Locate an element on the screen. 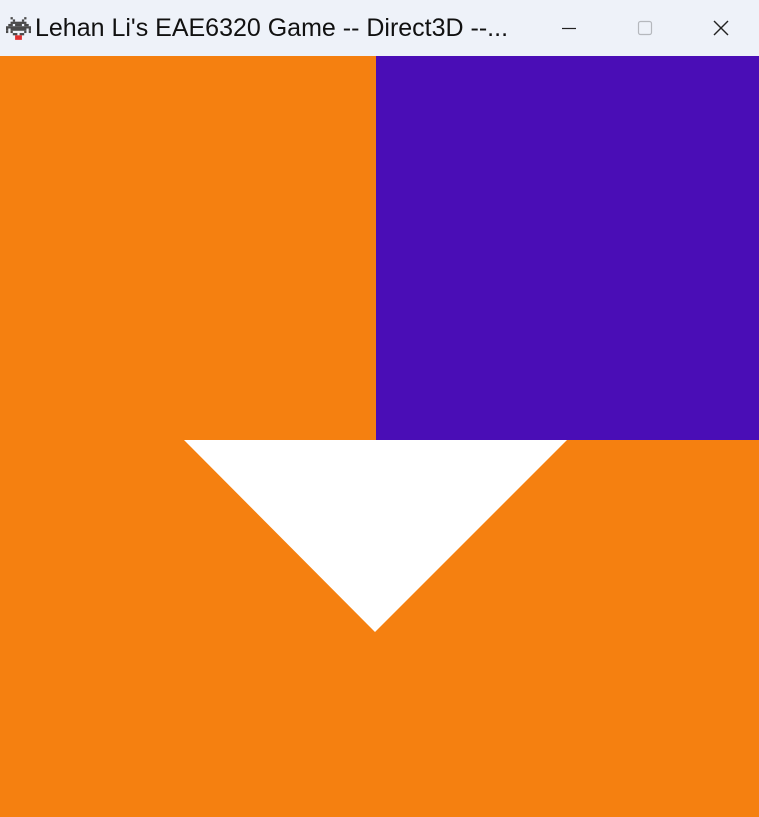  close-icon is located at coordinates (721, 28).